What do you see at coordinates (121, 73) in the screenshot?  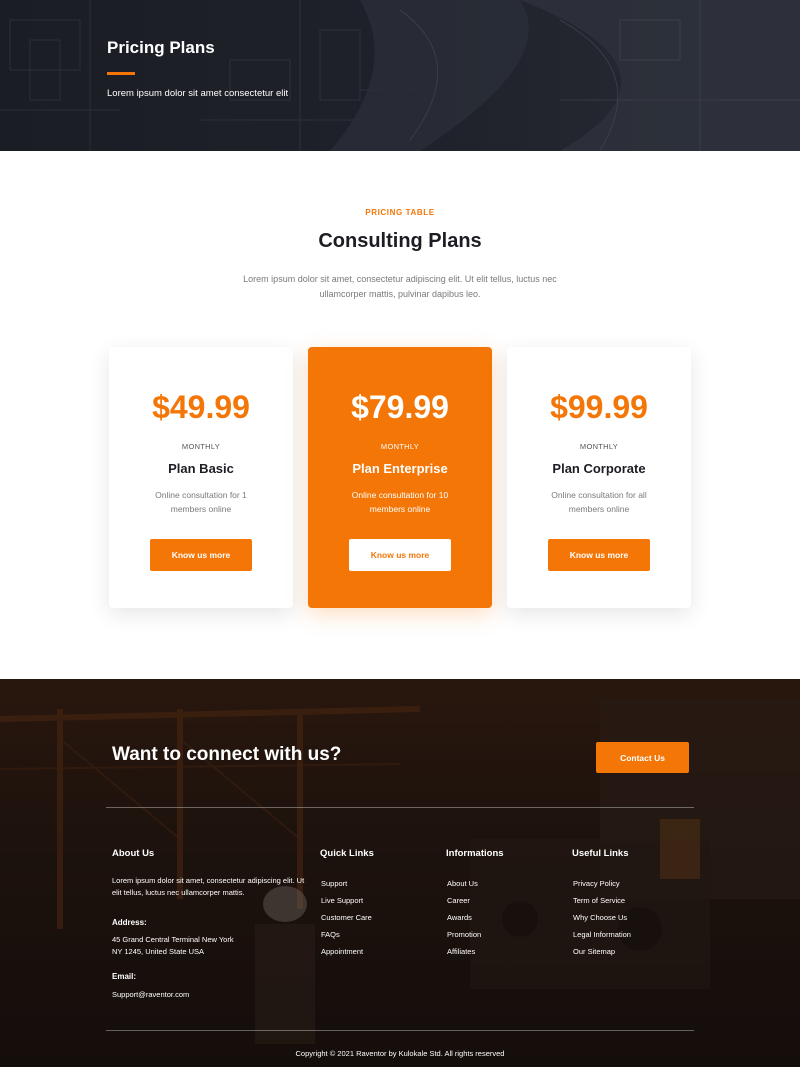 I see `title-accent-bar` at bounding box center [121, 73].